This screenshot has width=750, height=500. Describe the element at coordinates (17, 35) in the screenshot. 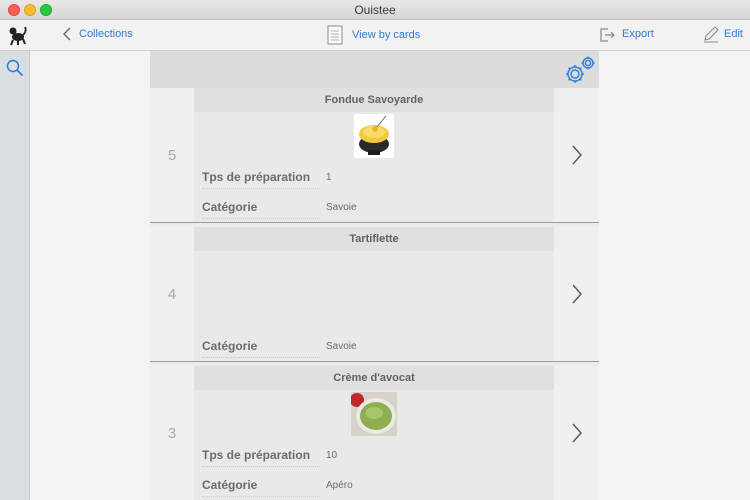

I see `monkey-logo-icon` at that location.